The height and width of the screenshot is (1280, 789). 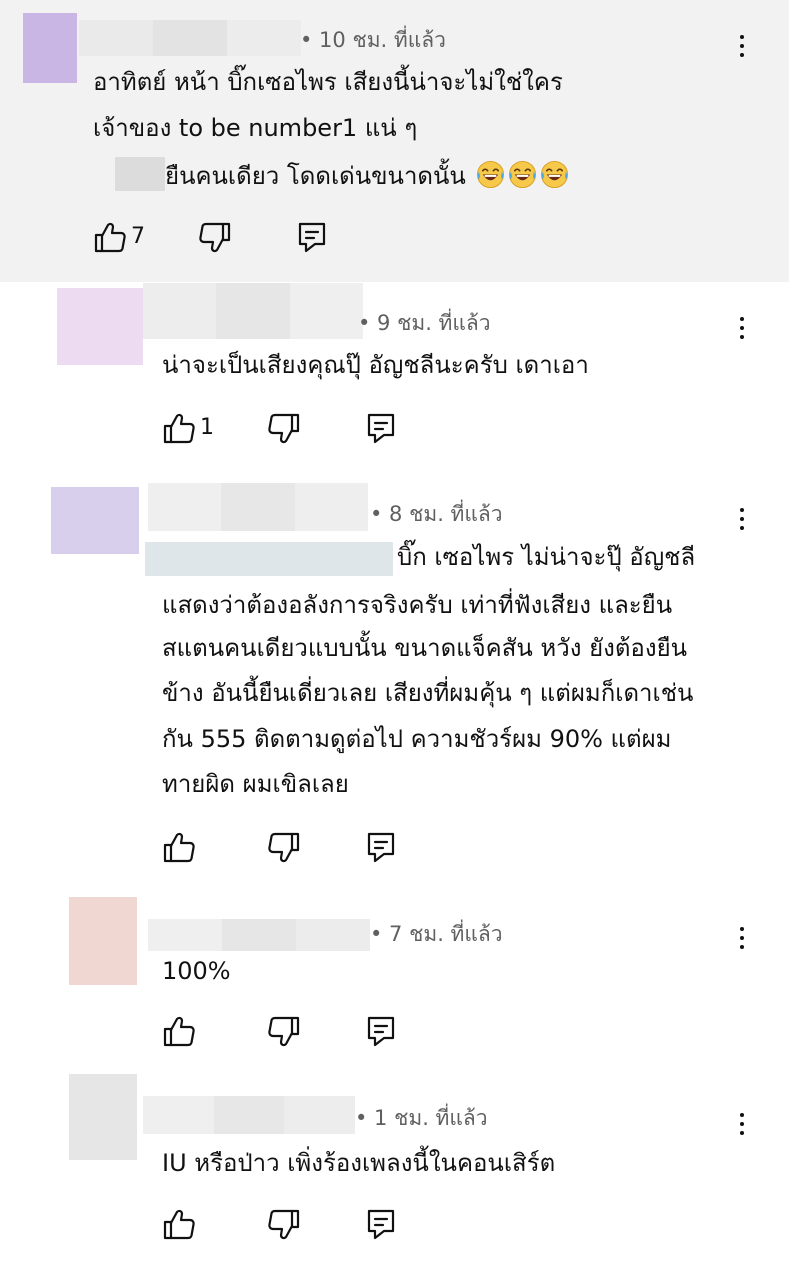 I want to click on comment: • 7 ชม. ที่แล้ว 100%, so click(x=394, y=977).